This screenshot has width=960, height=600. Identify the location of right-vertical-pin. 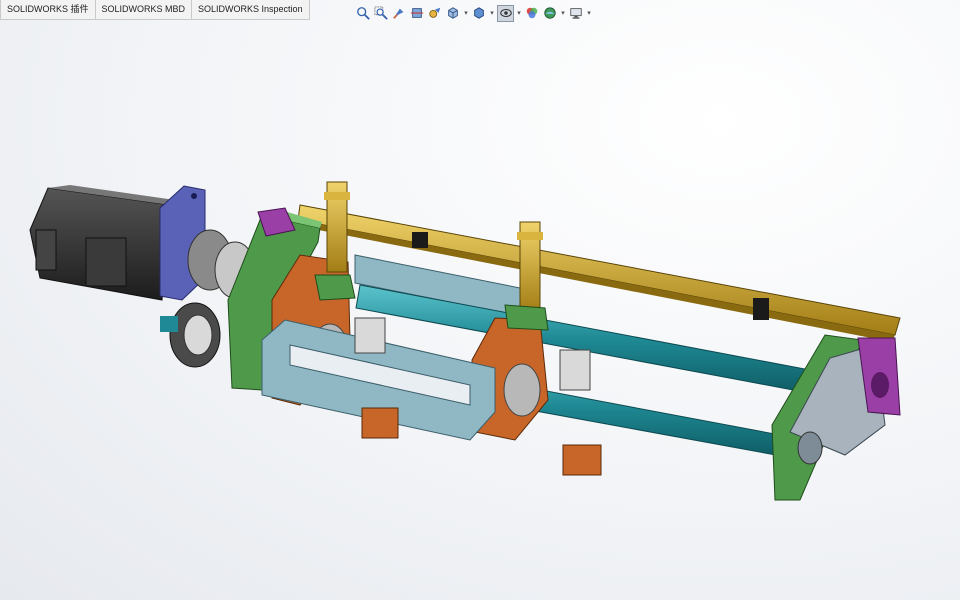
(530, 267).